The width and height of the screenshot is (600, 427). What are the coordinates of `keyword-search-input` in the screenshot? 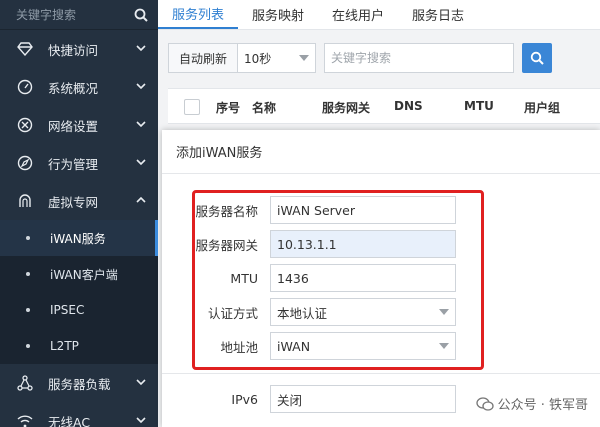 It's located at (419, 58).